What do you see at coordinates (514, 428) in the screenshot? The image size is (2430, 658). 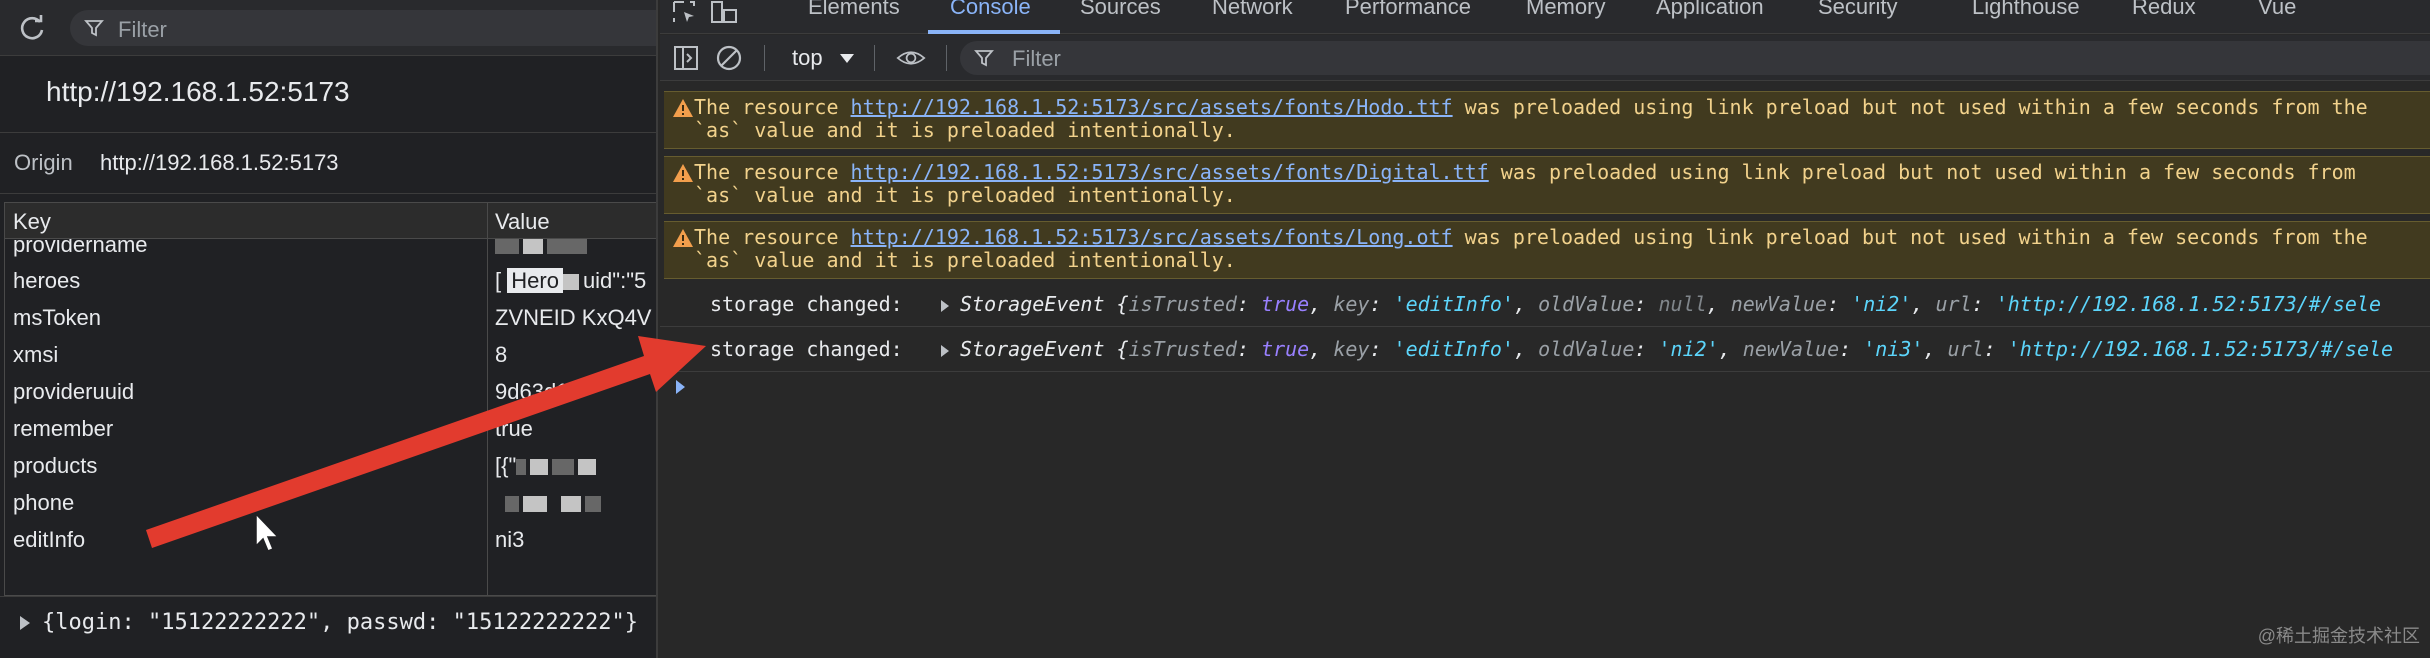 I see `row-value: true` at bounding box center [514, 428].